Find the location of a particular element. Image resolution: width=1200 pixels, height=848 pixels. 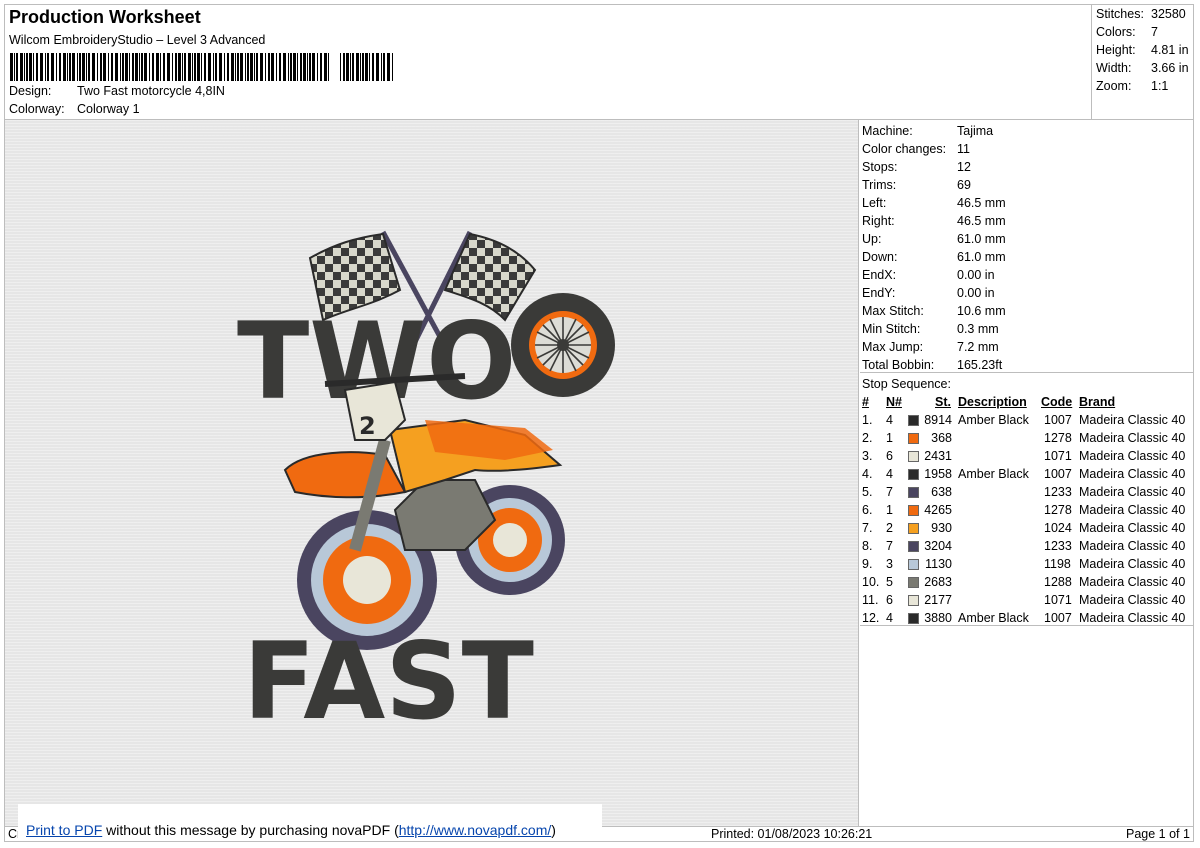

col-header-code: Code is located at coordinates (1057, 402).